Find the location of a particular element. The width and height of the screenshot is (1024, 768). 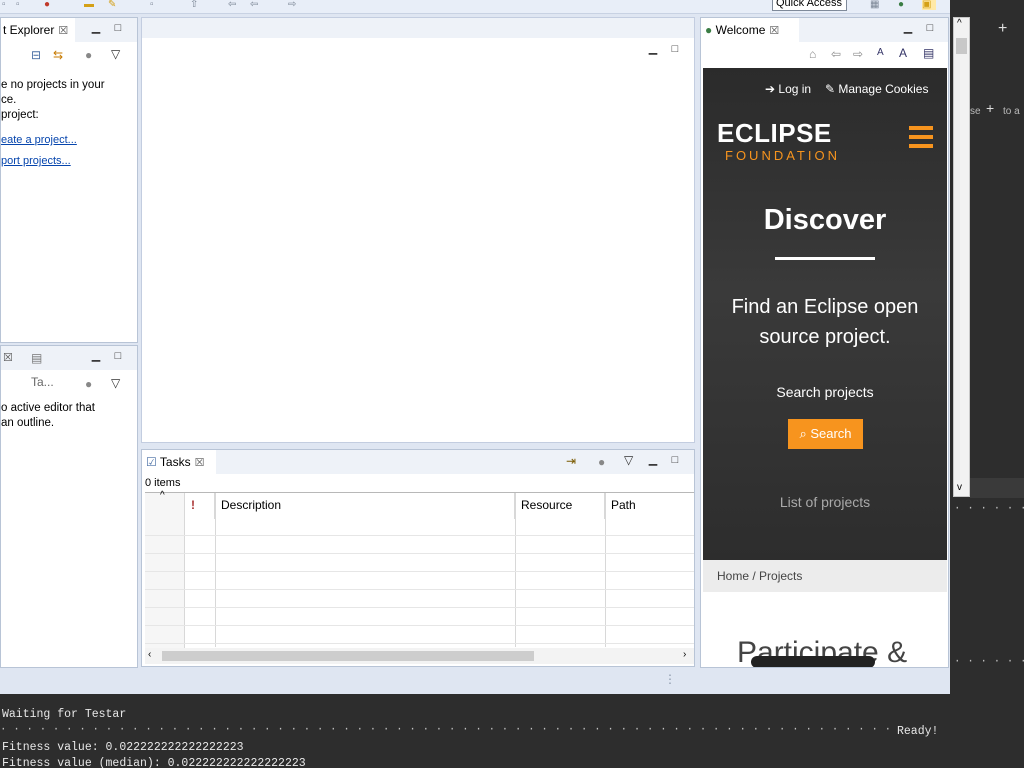

wand-icon: ✎ is located at coordinates (115, 5).